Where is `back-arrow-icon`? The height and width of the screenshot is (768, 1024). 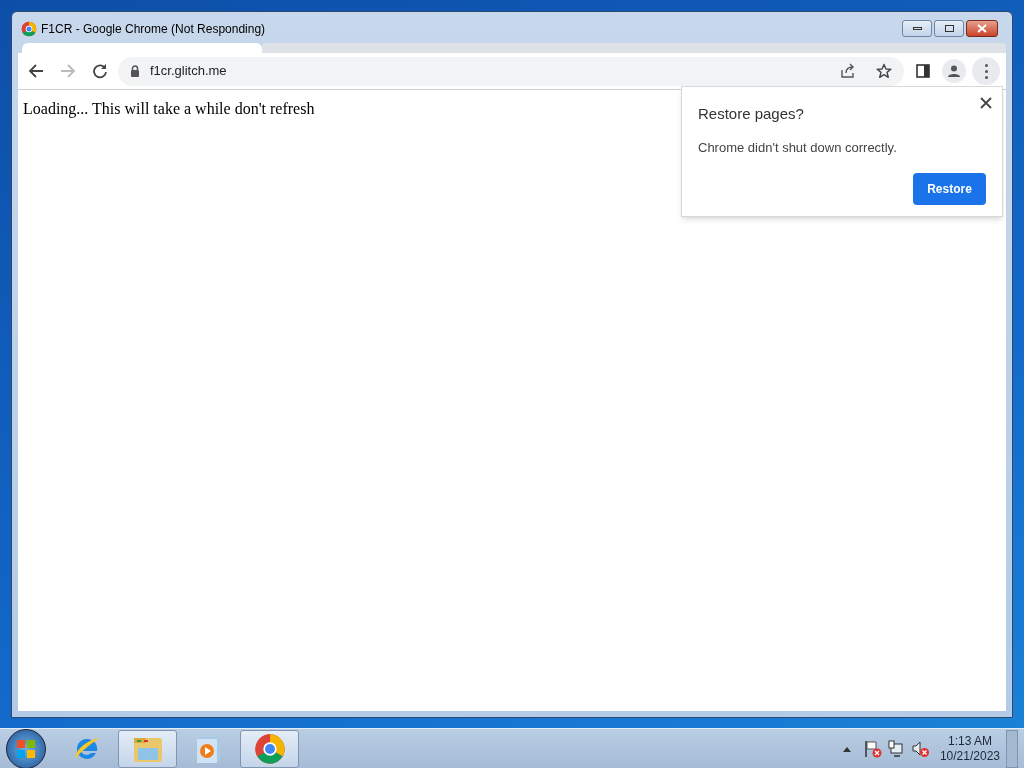
back-arrow-icon is located at coordinates (36, 71).